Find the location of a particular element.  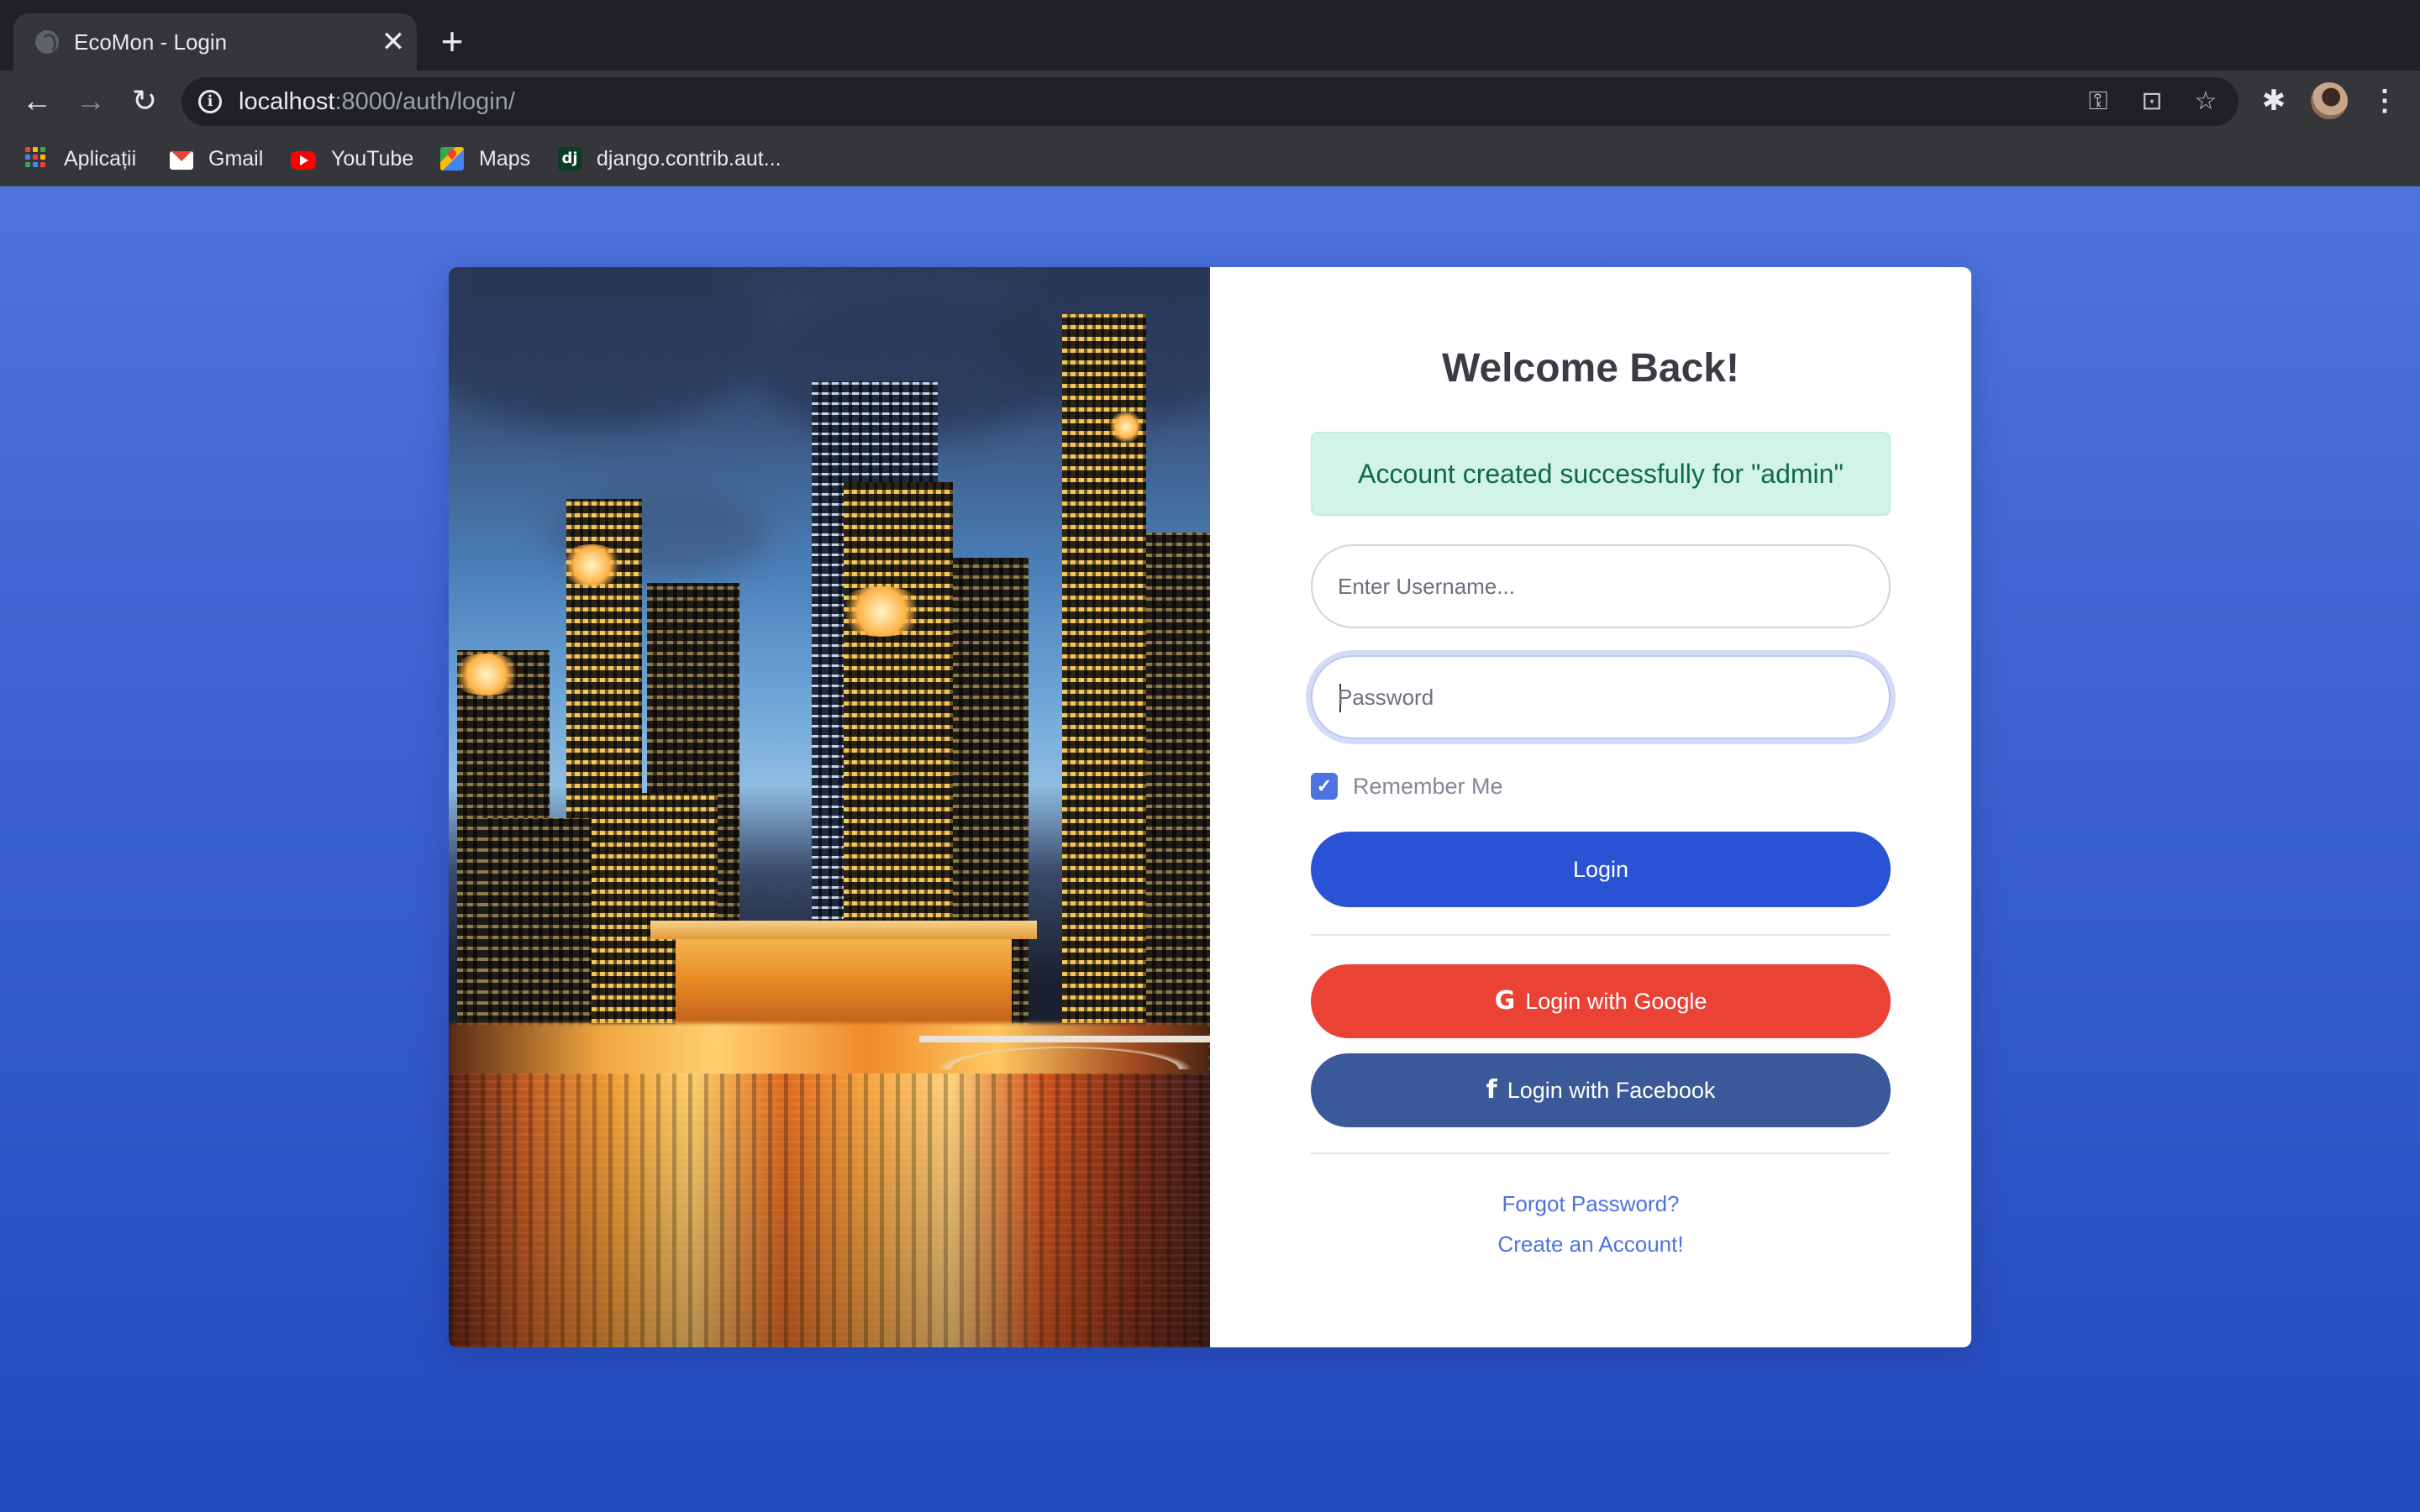

login-button: Login is located at coordinates (1601, 869).